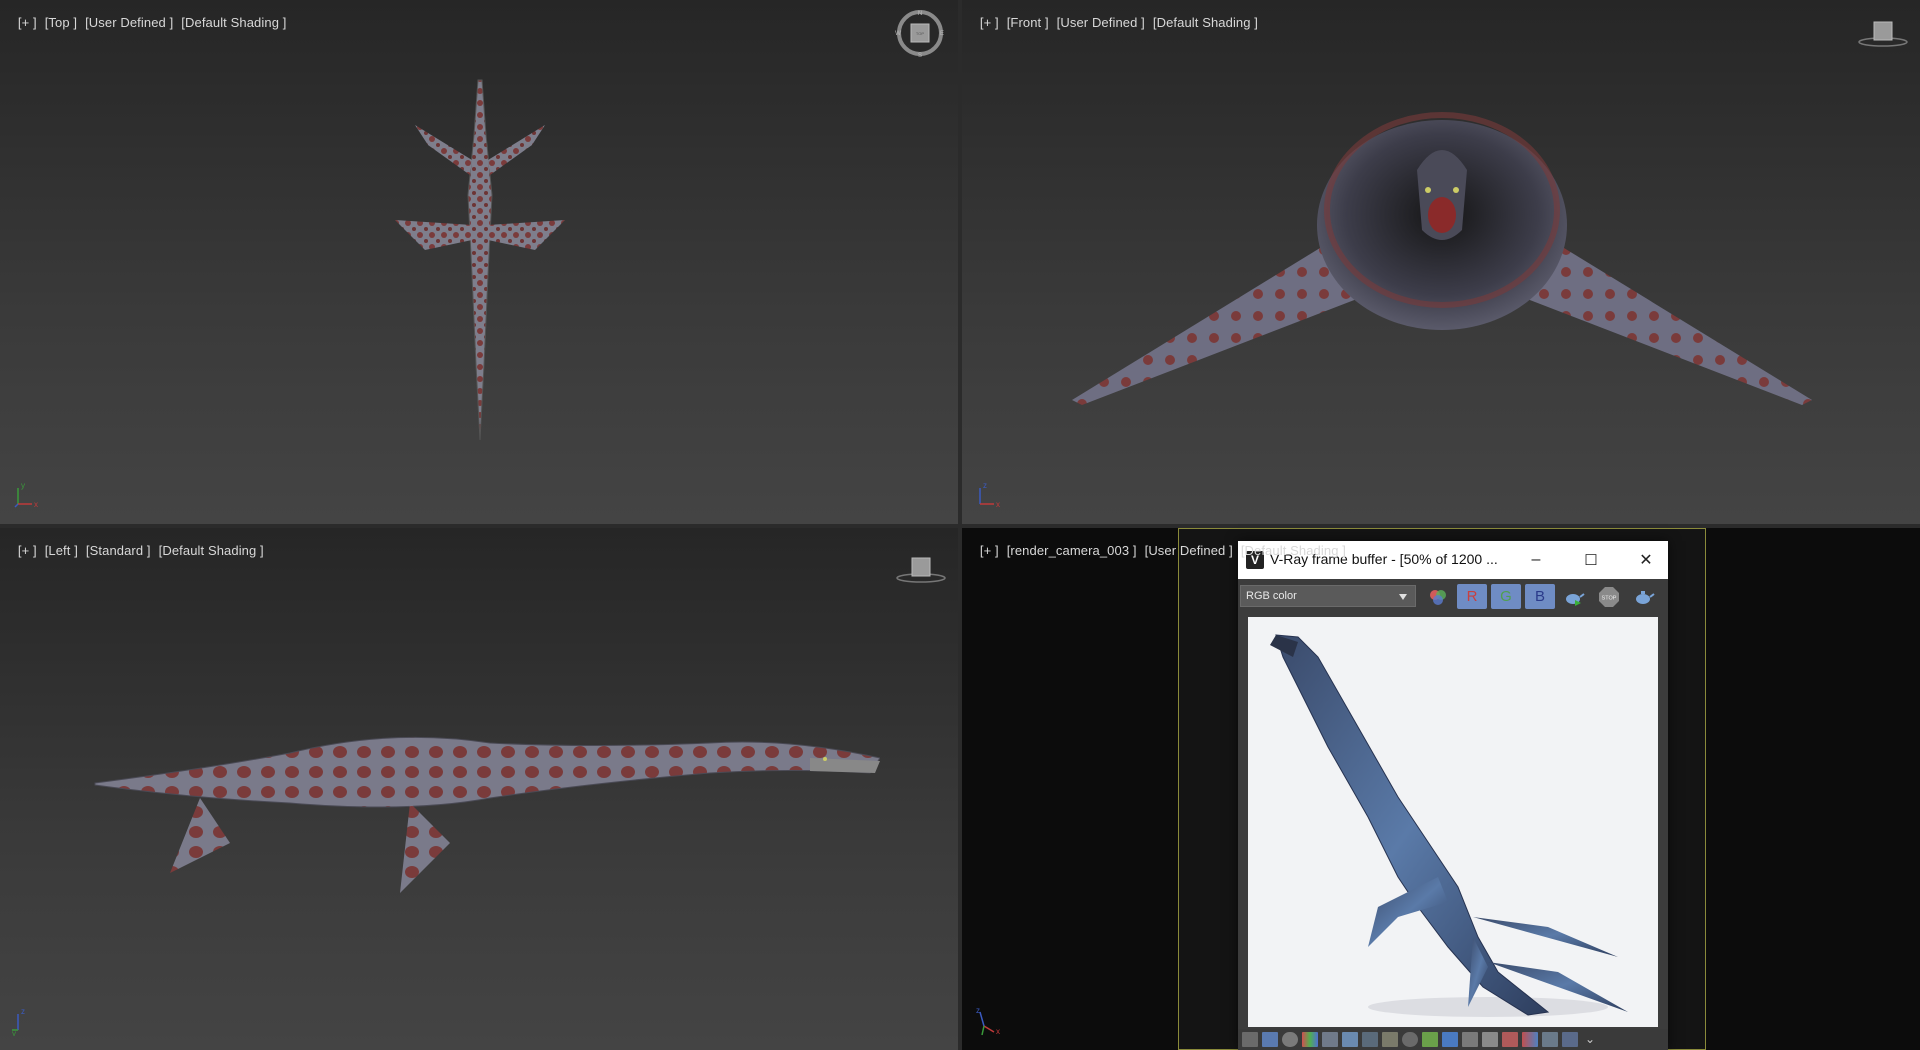 The image size is (1920, 1050). I want to click on interactive-render-teapot-icon, so click(1644, 596).